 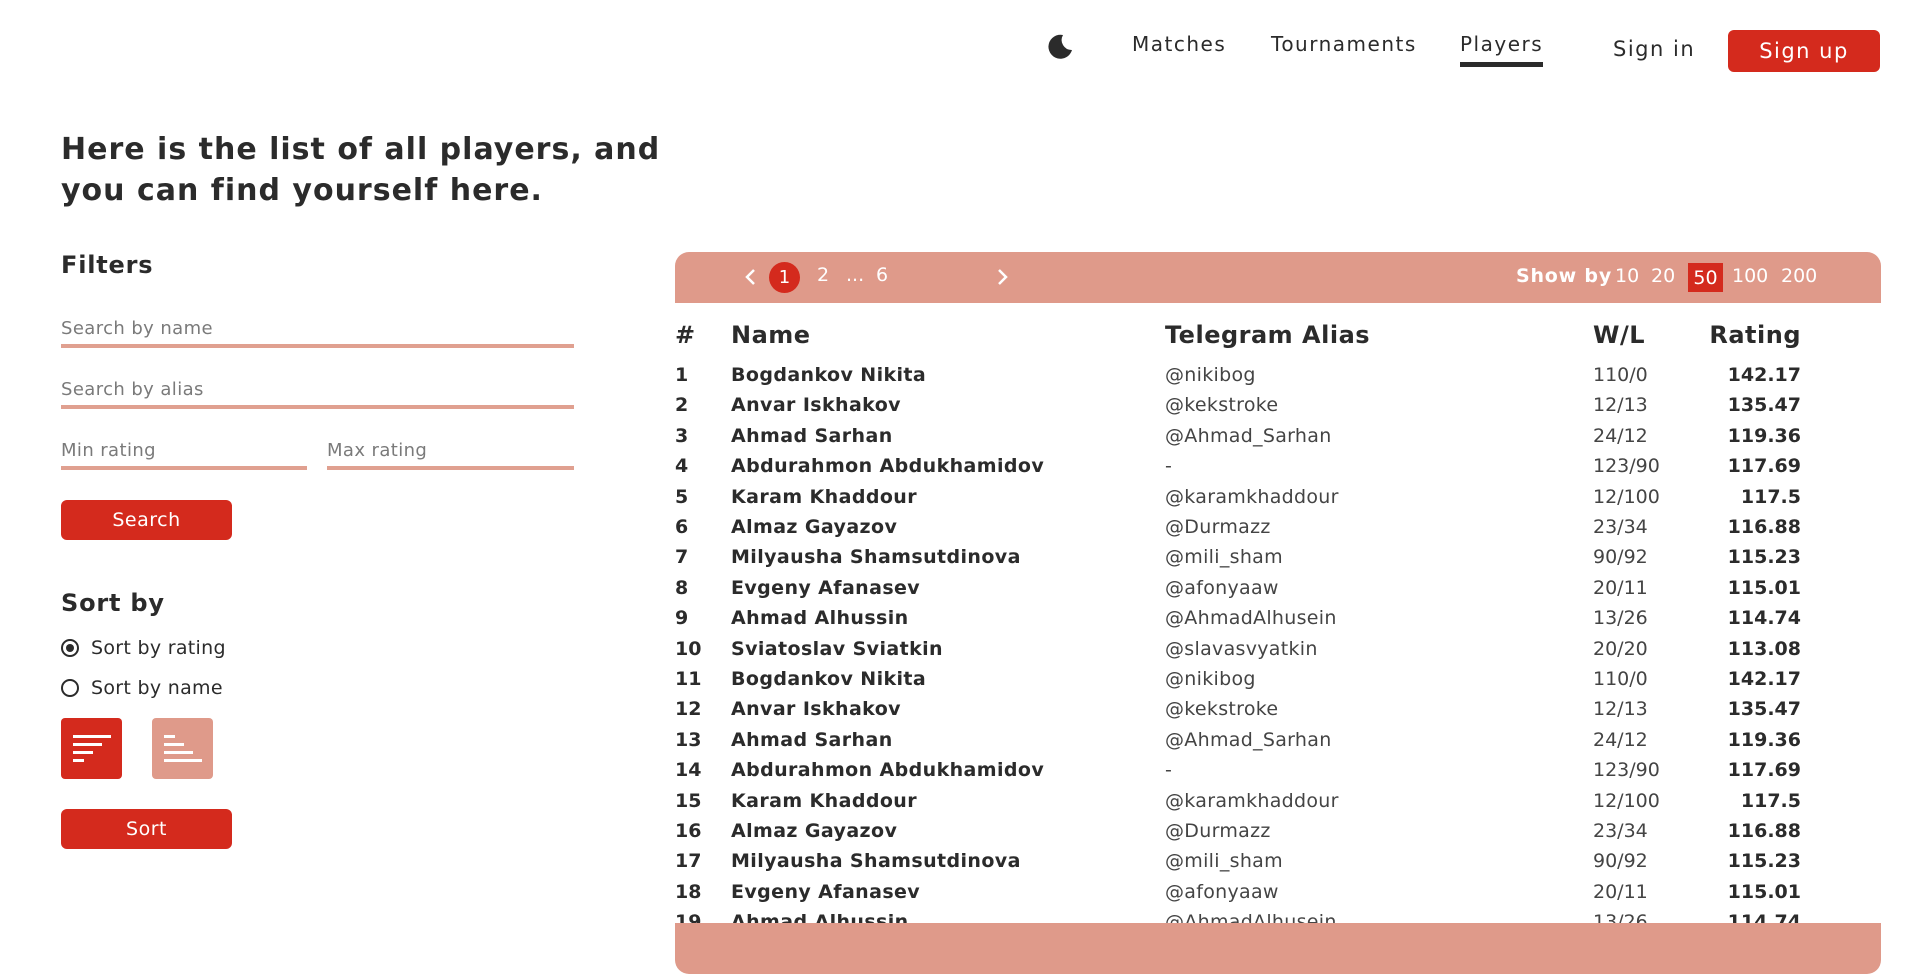 What do you see at coordinates (1179, 44) in the screenshot?
I see `nav-matches: Matches` at bounding box center [1179, 44].